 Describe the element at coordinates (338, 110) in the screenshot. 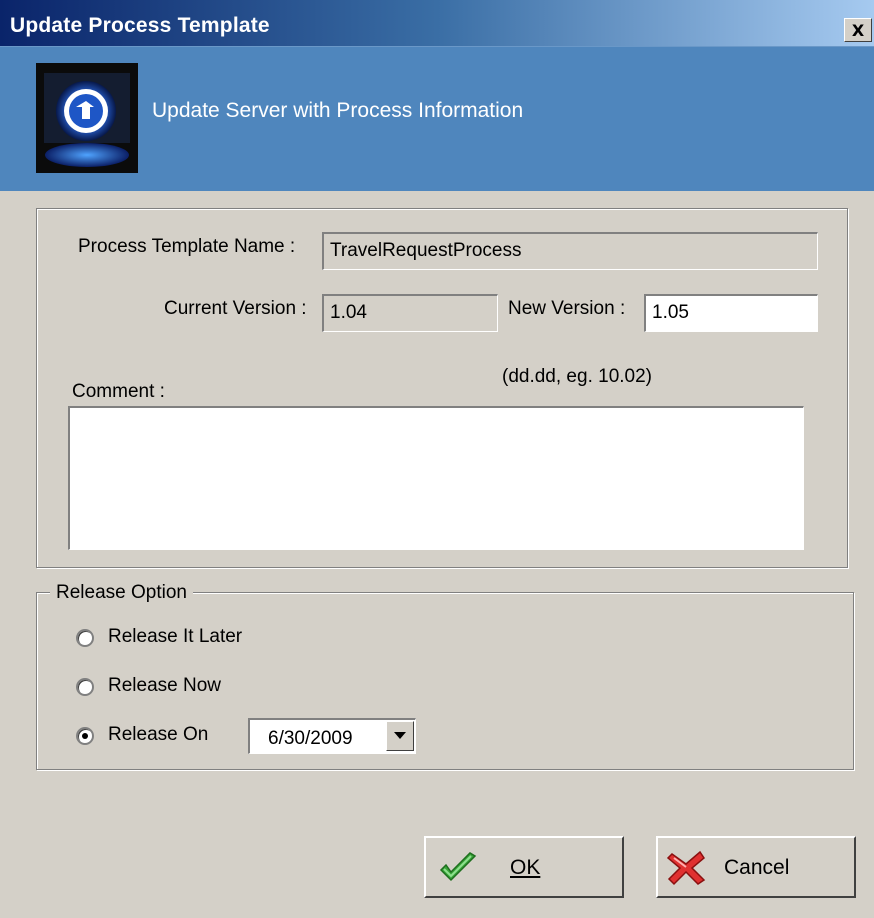

I see `banner-subtitle: Update Server with Process Information` at that location.